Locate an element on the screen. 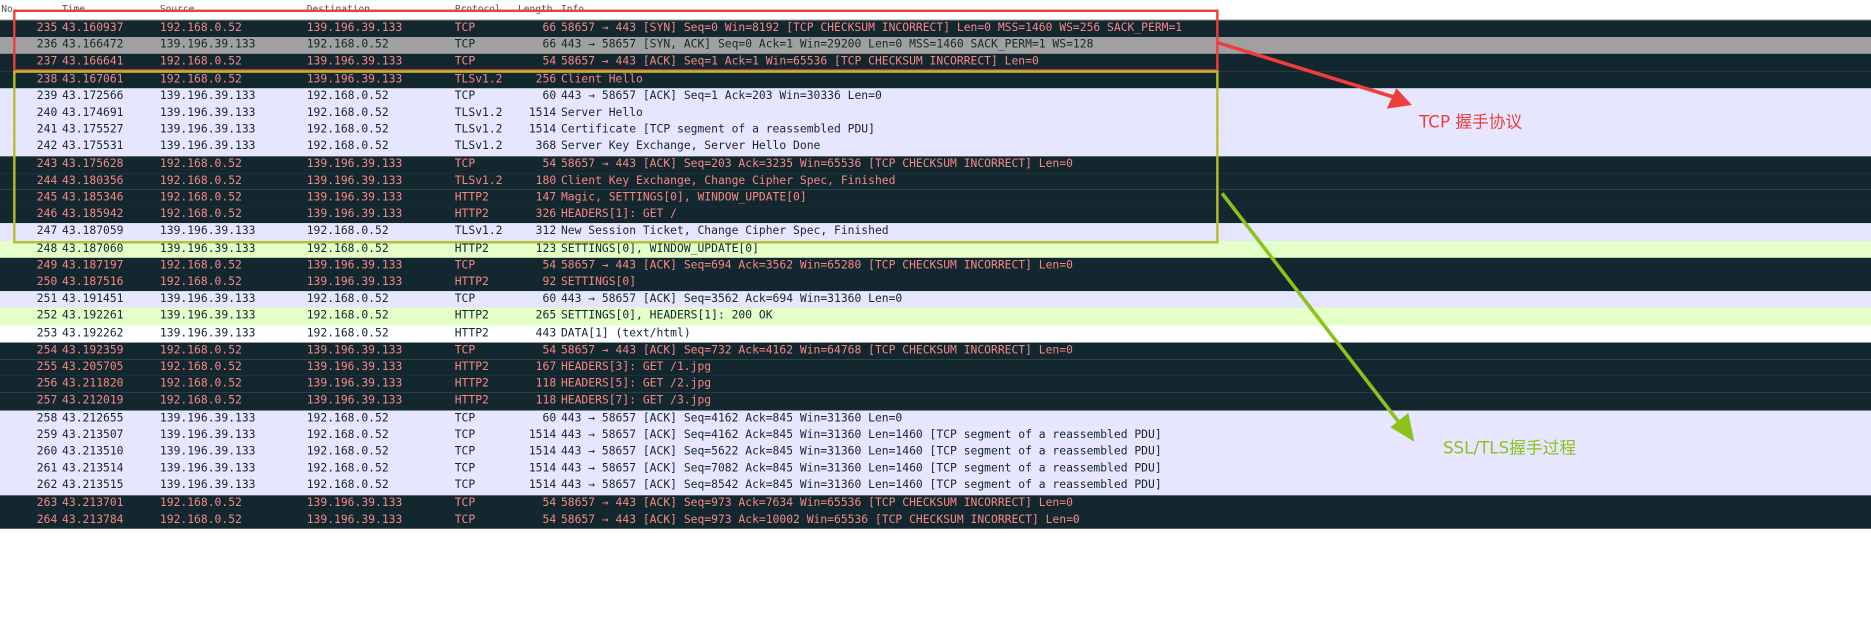 This screenshot has width=1871, height=640. tcp-arrow is located at coordinates (1315, 75).